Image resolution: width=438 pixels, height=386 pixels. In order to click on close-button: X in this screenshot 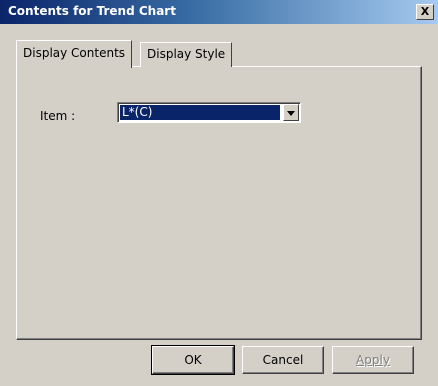, I will do `click(425, 12)`.